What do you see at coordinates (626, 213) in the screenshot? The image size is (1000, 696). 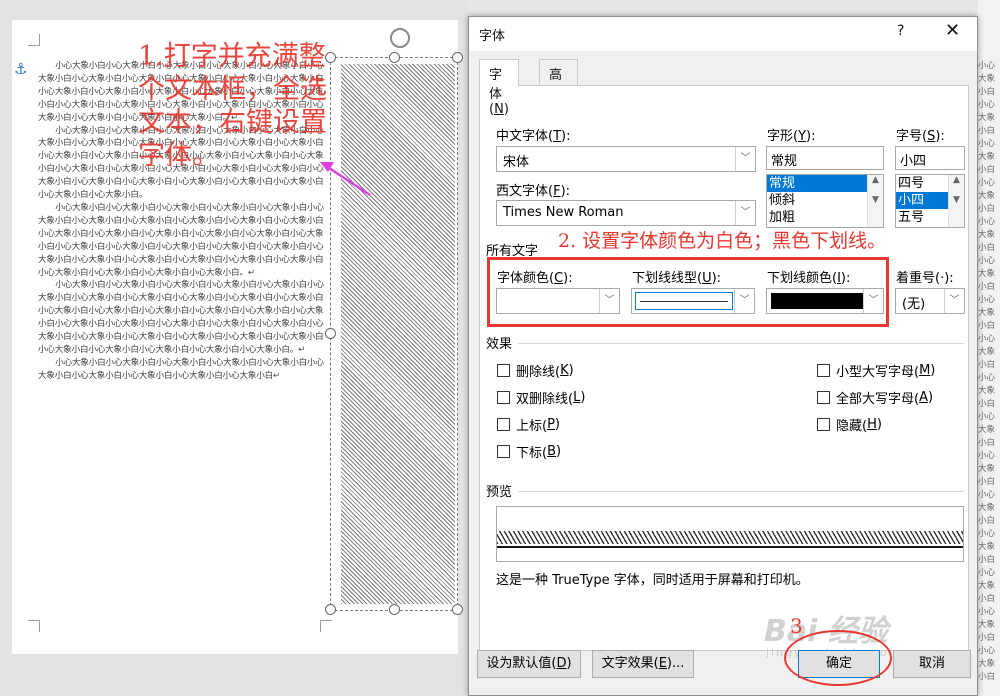 I see `western-font-select: Times New Roman ﹀` at bounding box center [626, 213].